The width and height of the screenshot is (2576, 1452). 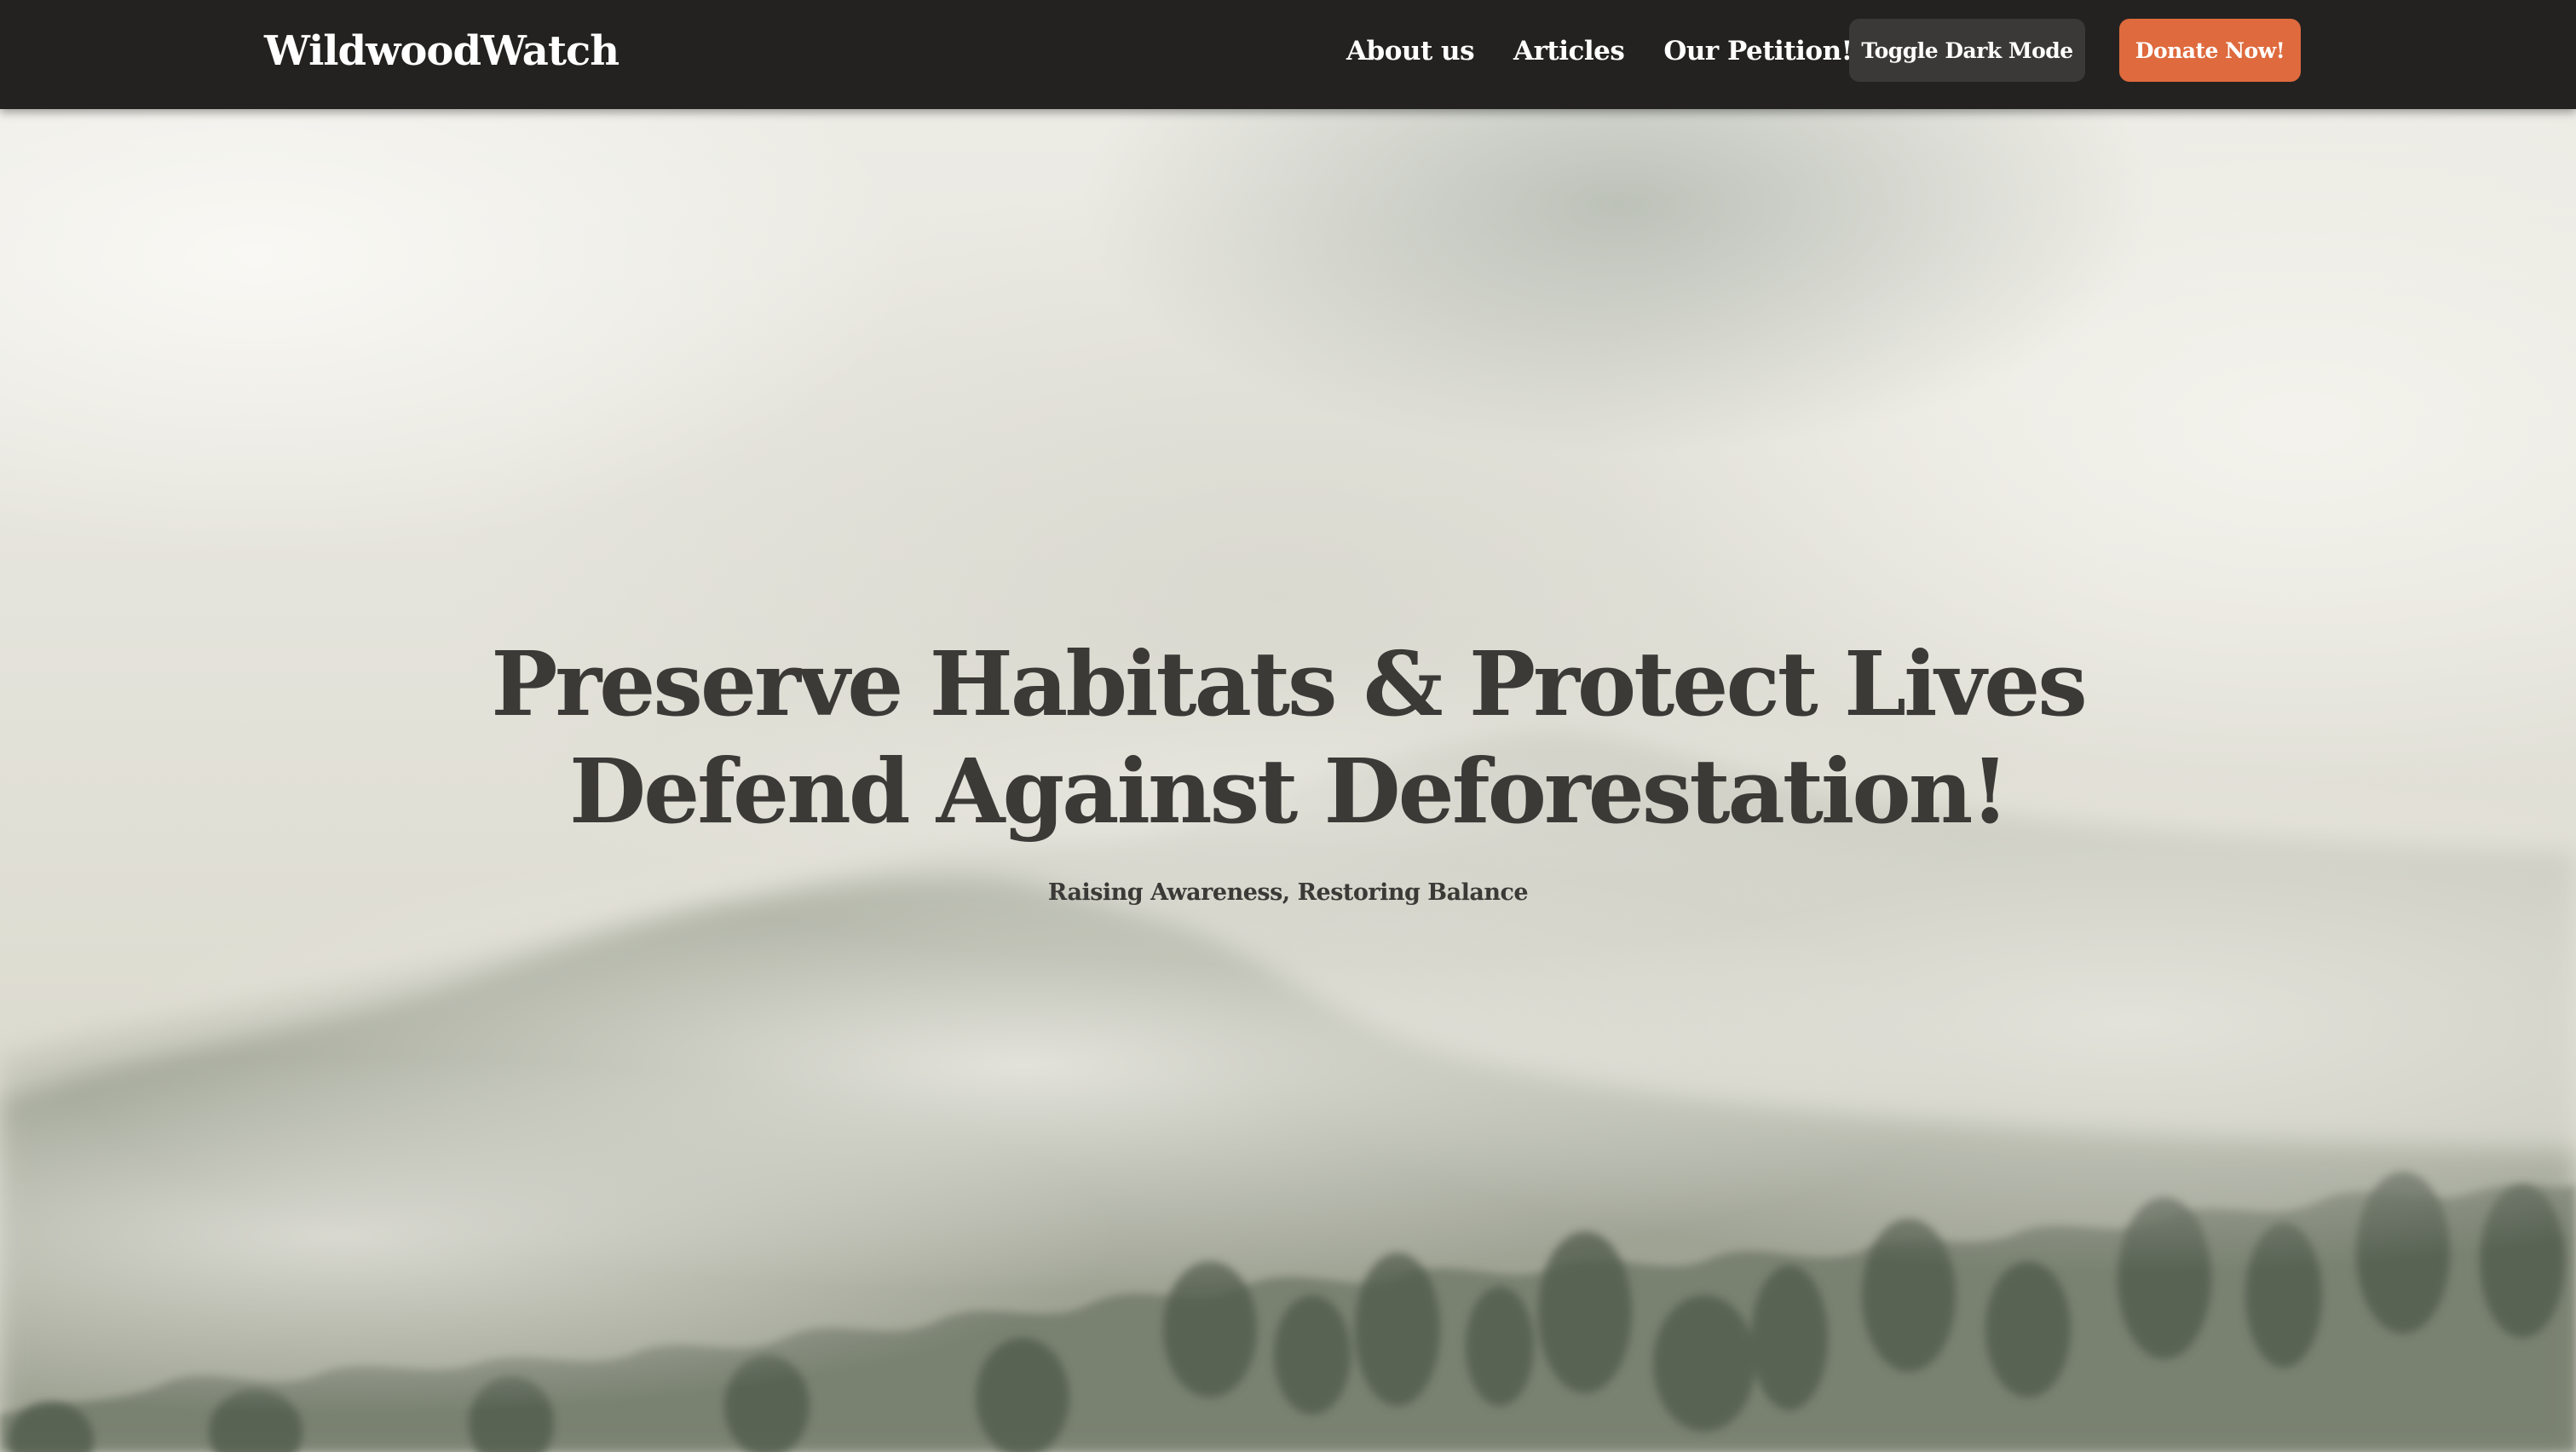 What do you see at coordinates (1569, 51) in the screenshot?
I see `nav-link-articles: Articles` at bounding box center [1569, 51].